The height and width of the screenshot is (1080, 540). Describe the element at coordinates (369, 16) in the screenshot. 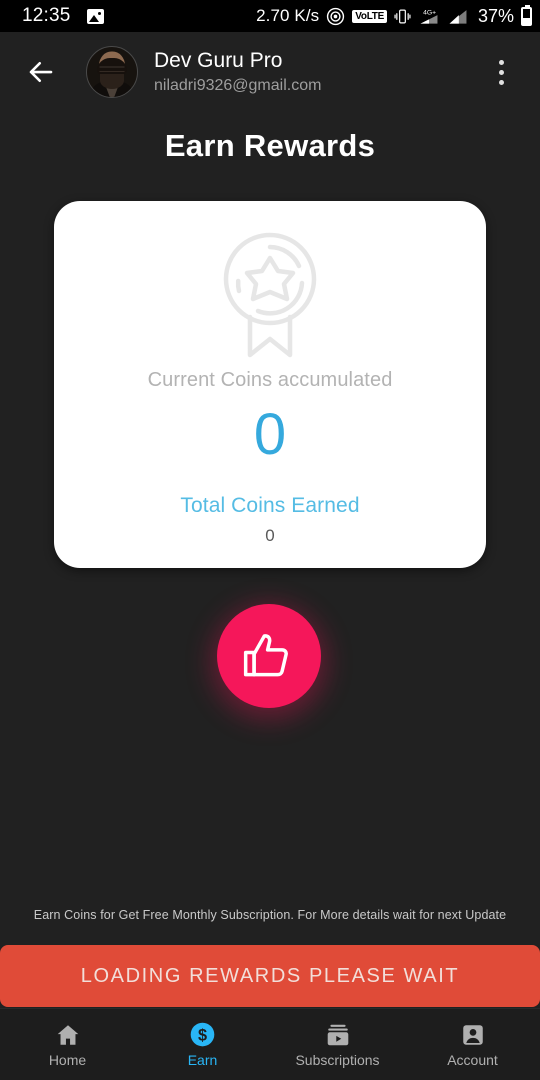

I see `volte-badge-icon: VoLTE` at that location.